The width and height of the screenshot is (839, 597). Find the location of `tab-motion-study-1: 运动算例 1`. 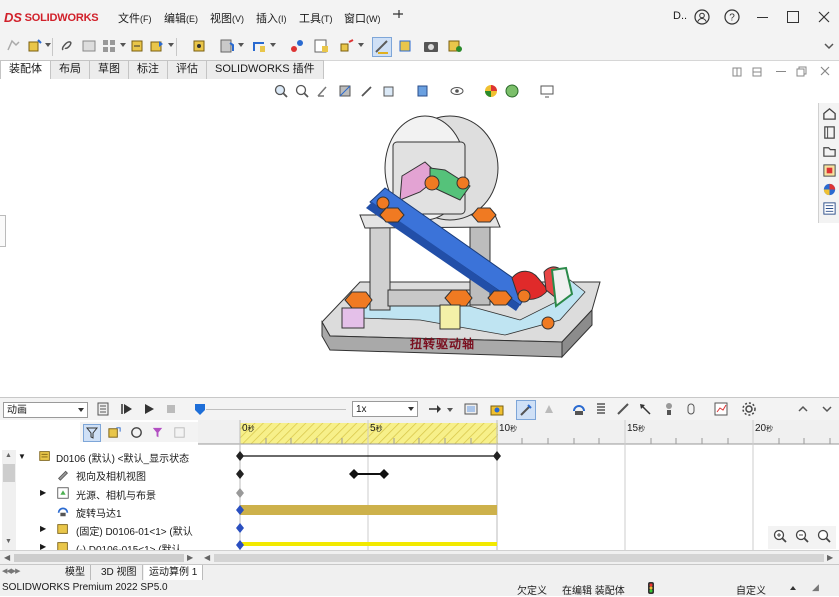

tab-motion-study-1: 运动算例 1 is located at coordinates (174, 572).